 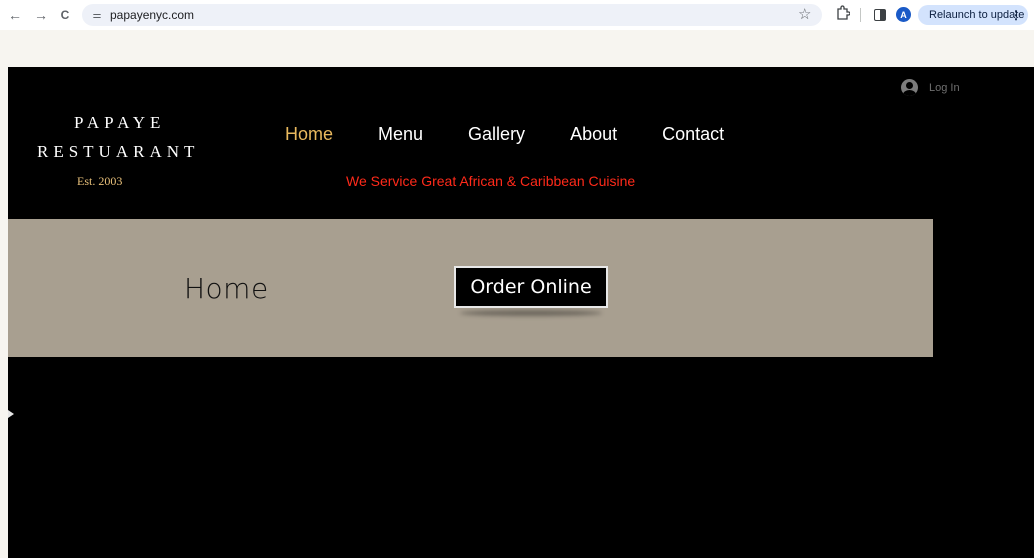 What do you see at coordinates (880, 15) in the screenshot?
I see `side-panel-icon` at bounding box center [880, 15].